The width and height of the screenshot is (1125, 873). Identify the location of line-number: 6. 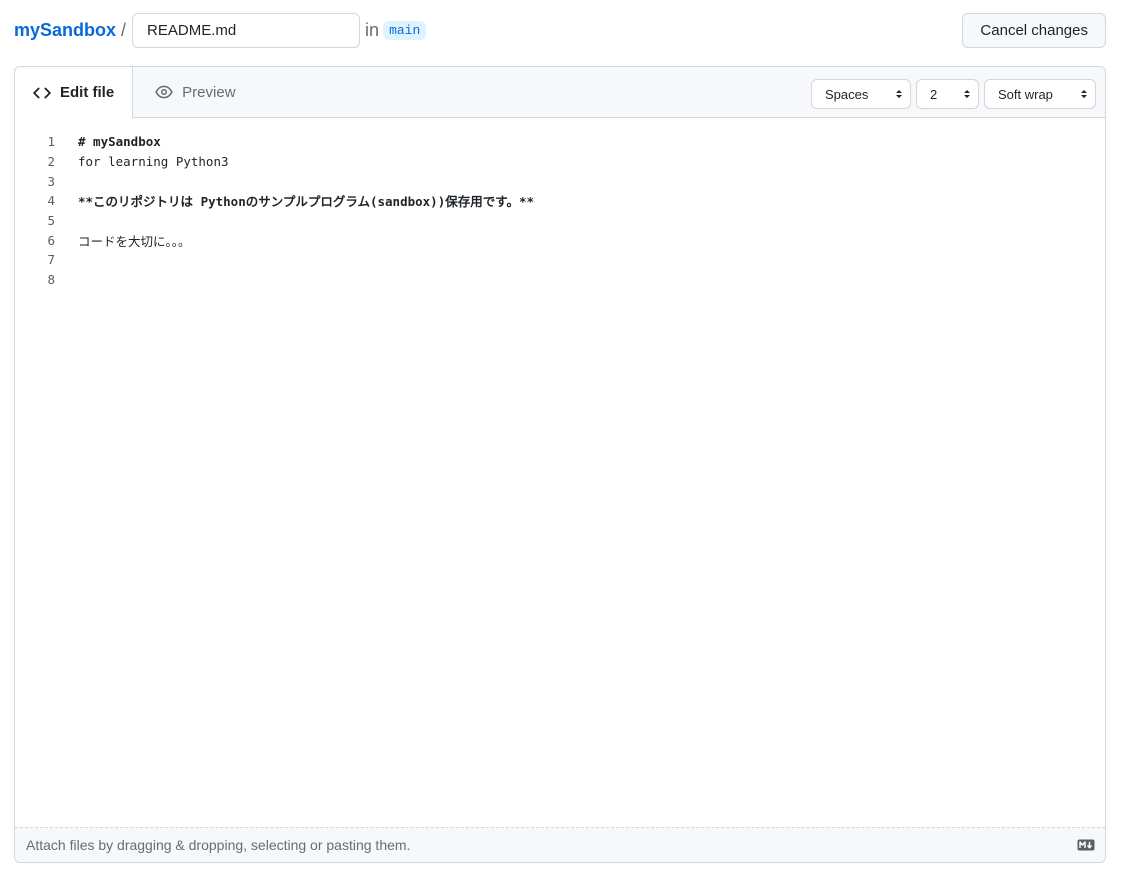
(51, 240).